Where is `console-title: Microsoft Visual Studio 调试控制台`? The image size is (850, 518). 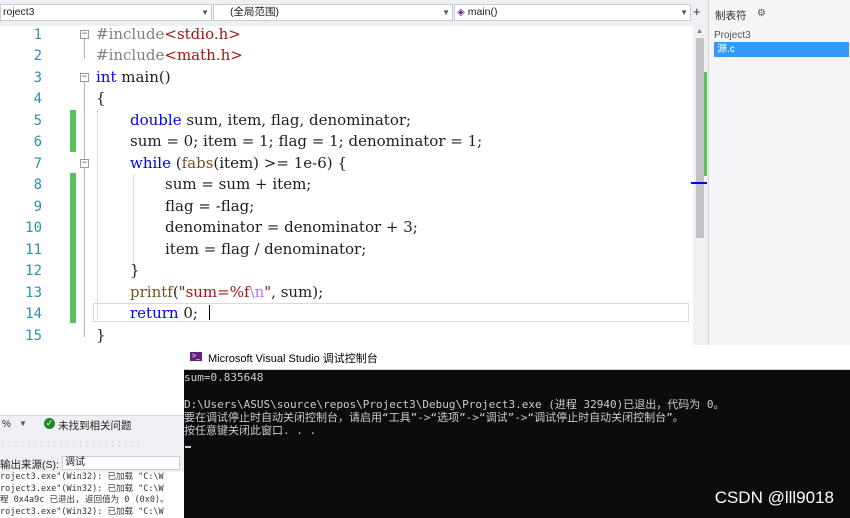 console-title: Microsoft Visual Studio 调试控制台 is located at coordinates (293, 359).